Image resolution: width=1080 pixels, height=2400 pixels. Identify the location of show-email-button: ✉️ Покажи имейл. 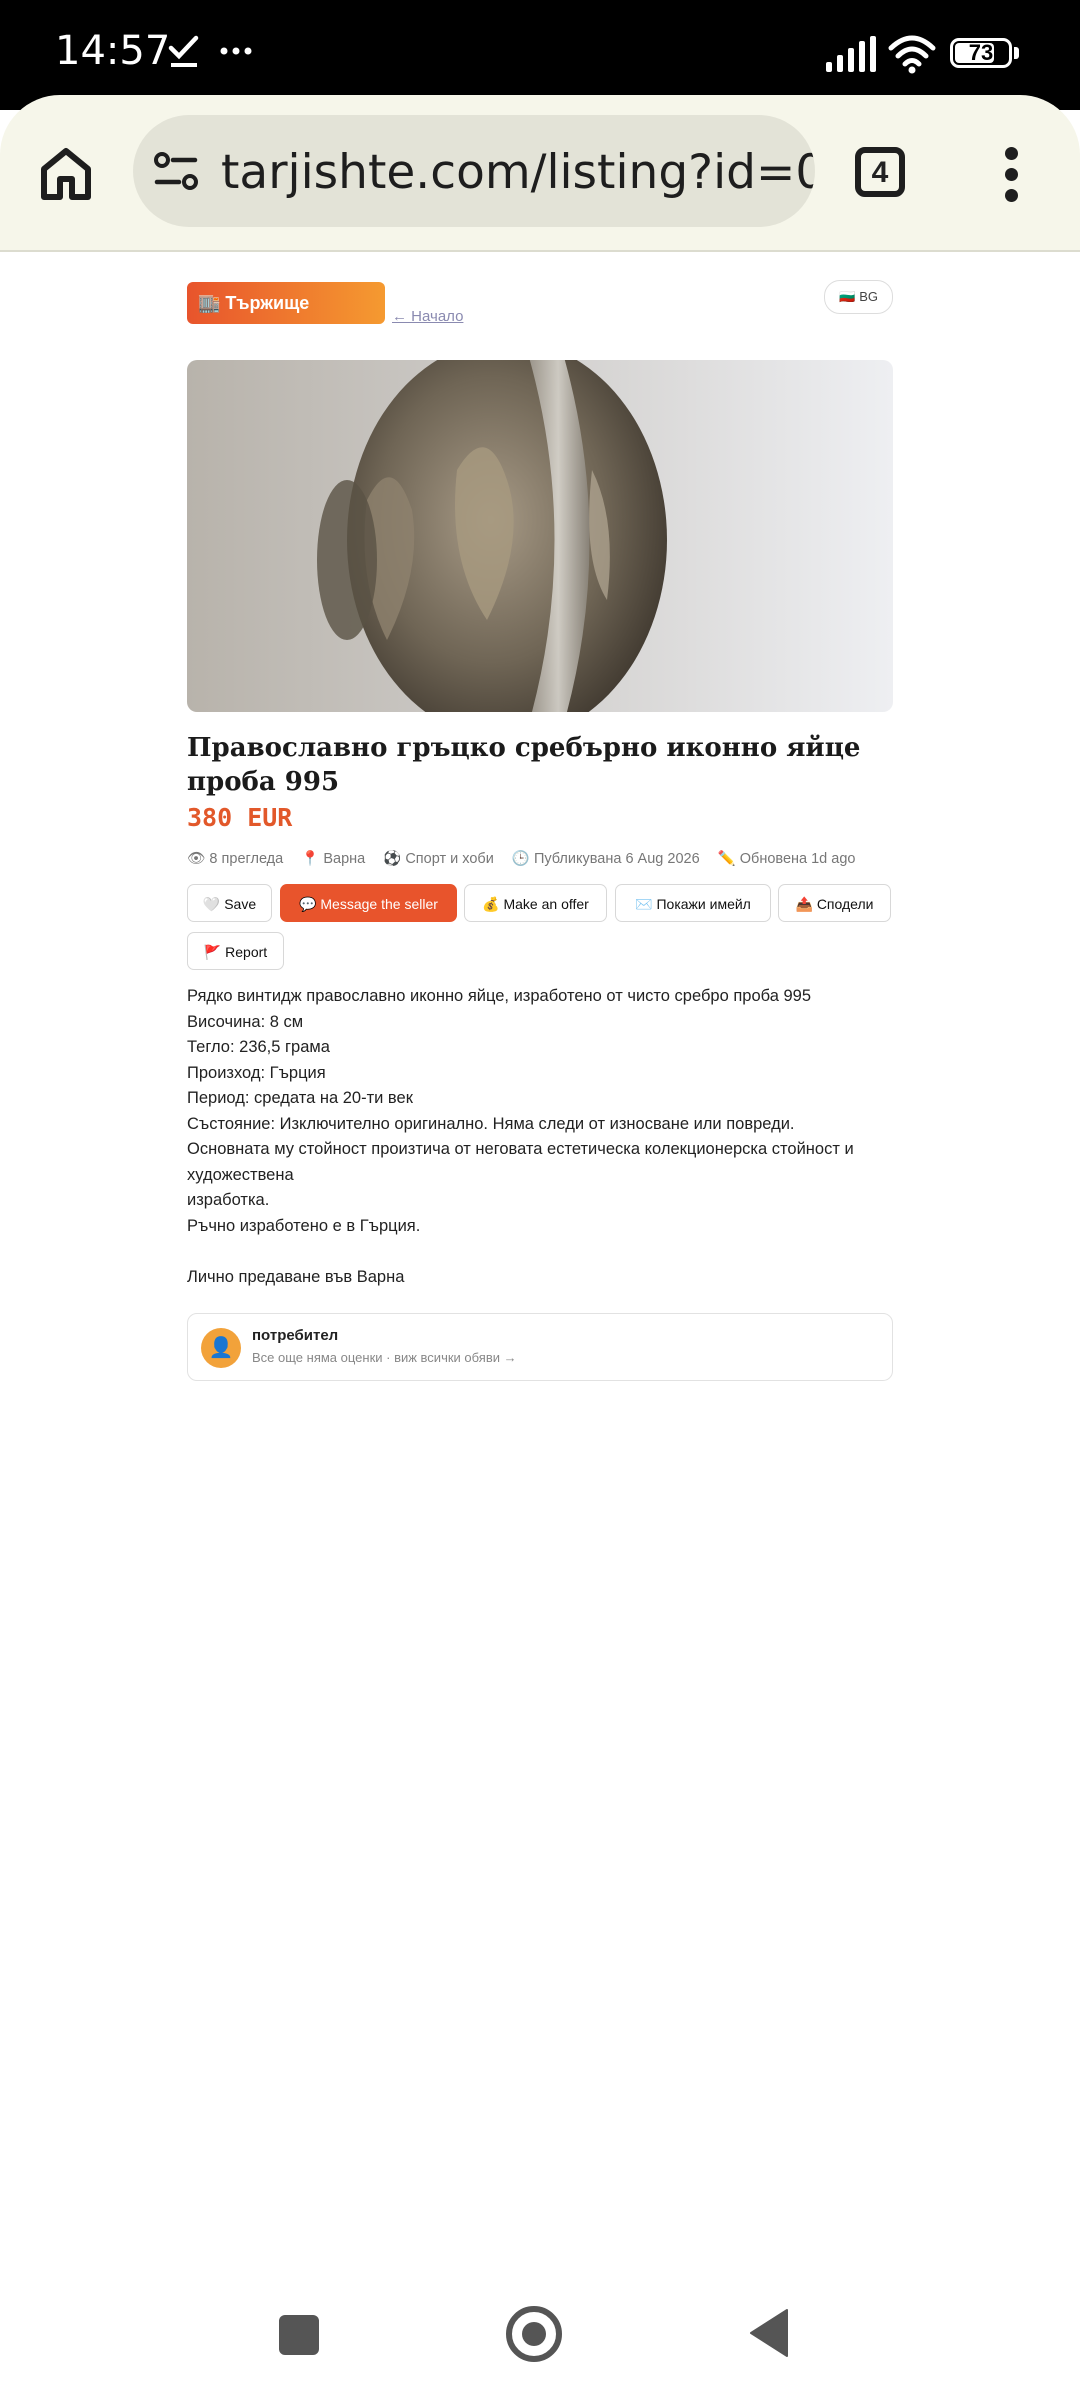
(693, 903).